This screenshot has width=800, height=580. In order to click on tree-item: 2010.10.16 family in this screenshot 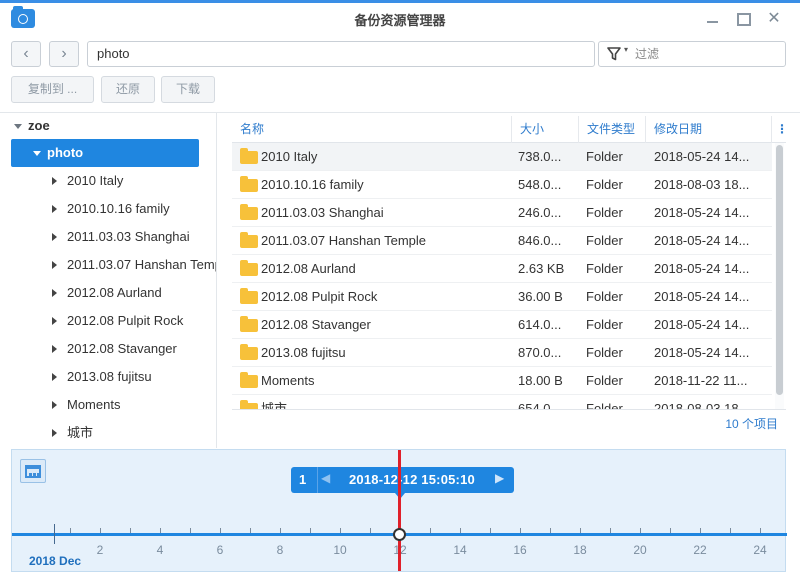, I will do `click(134, 209)`.